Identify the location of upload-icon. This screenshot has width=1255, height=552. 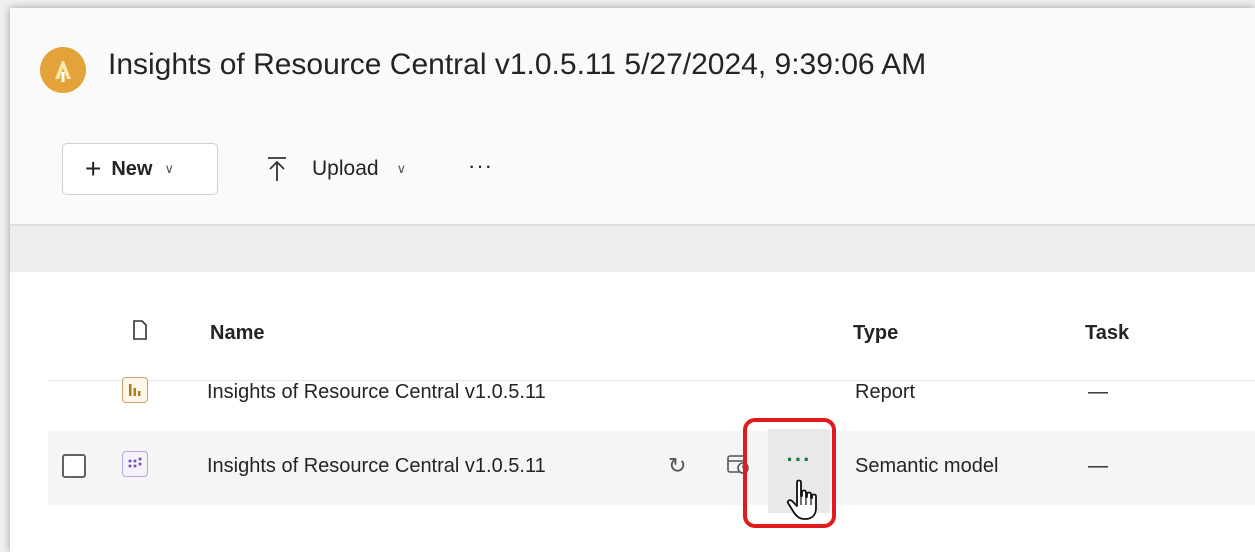
(277, 169).